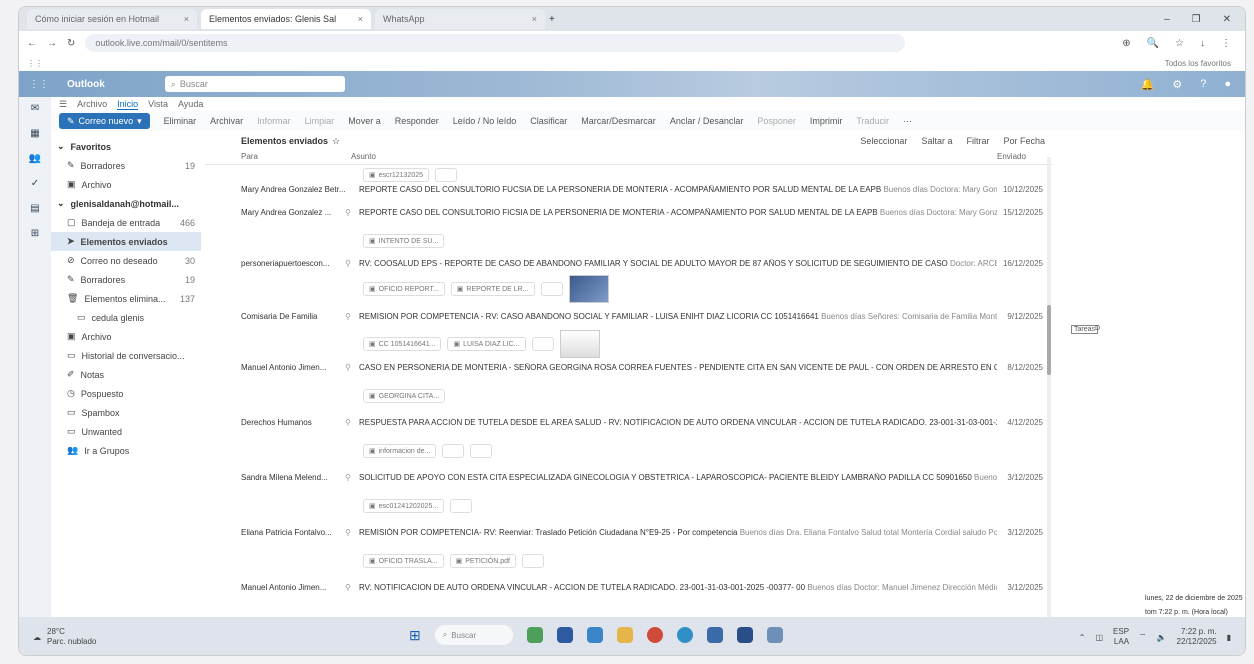  I want to click on new-tab-icon: +, so click(552, 19).